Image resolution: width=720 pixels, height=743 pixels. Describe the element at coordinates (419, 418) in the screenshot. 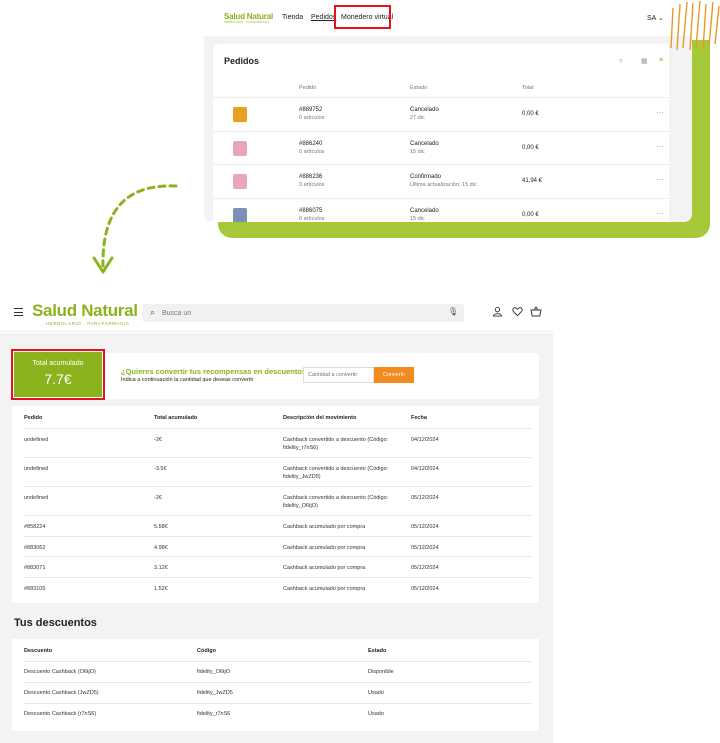

I see `mov-header-fecha: Fecha` at that location.